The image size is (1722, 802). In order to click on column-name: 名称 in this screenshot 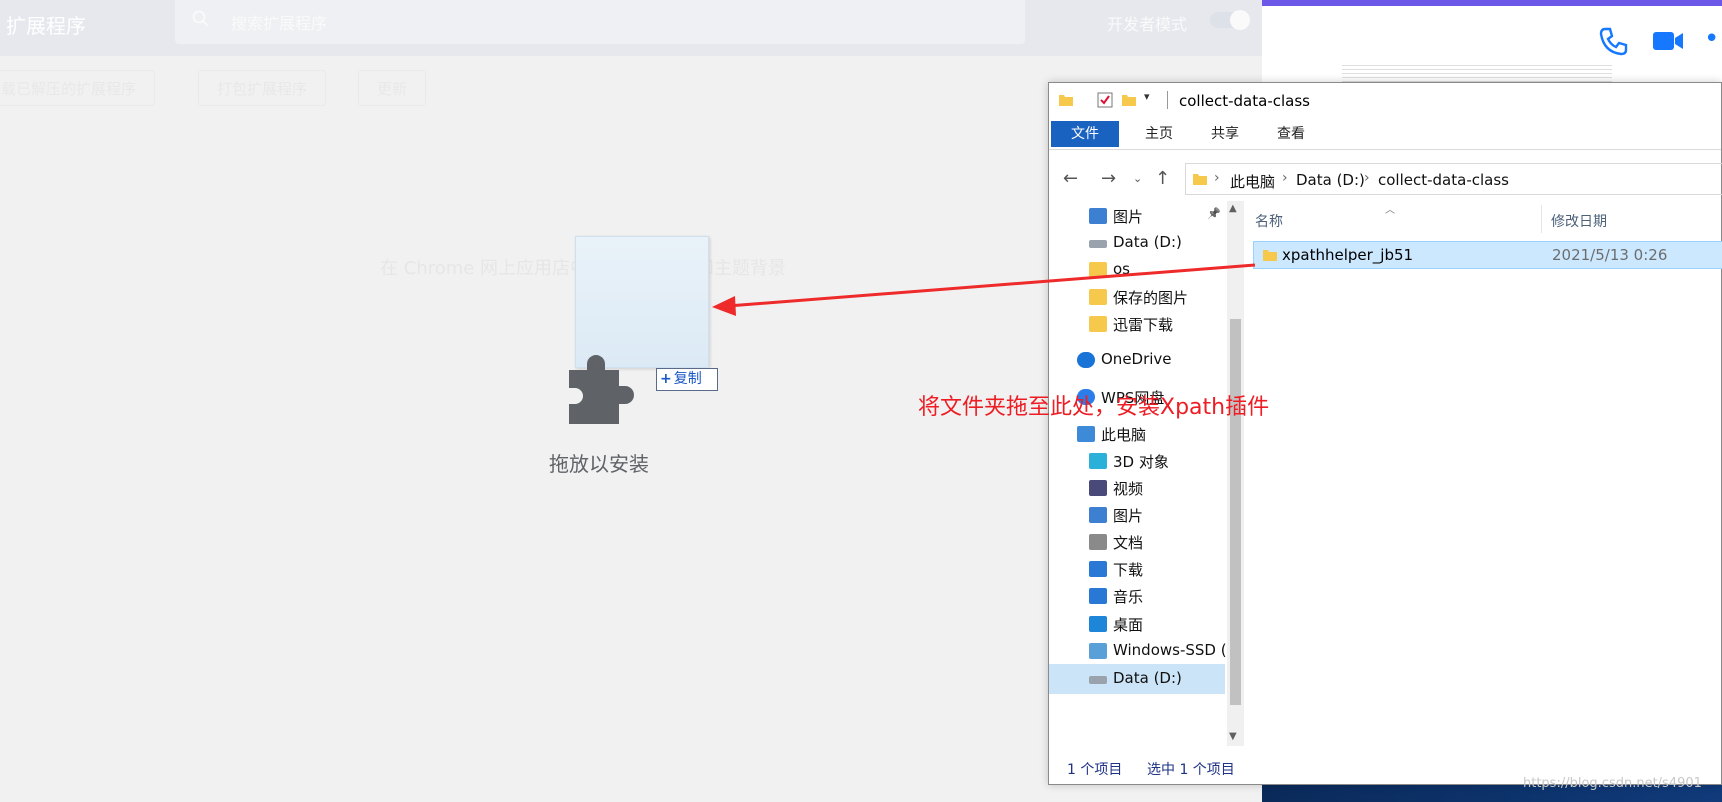, I will do `click(1269, 221)`.